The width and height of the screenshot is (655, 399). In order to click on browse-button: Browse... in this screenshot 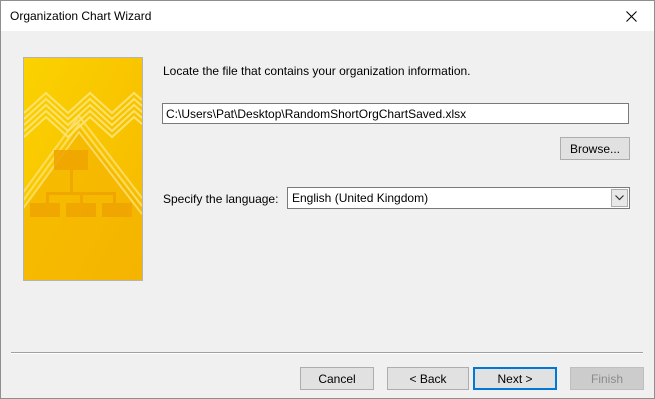, I will do `click(595, 148)`.